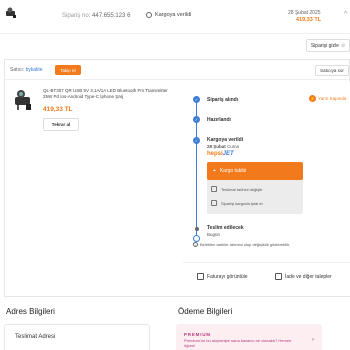 The height and width of the screenshot is (350, 350). Describe the element at coordinates (77, 337) in the screenshot. I see `delivery-address-card: Teslimat Adresi` at that location.